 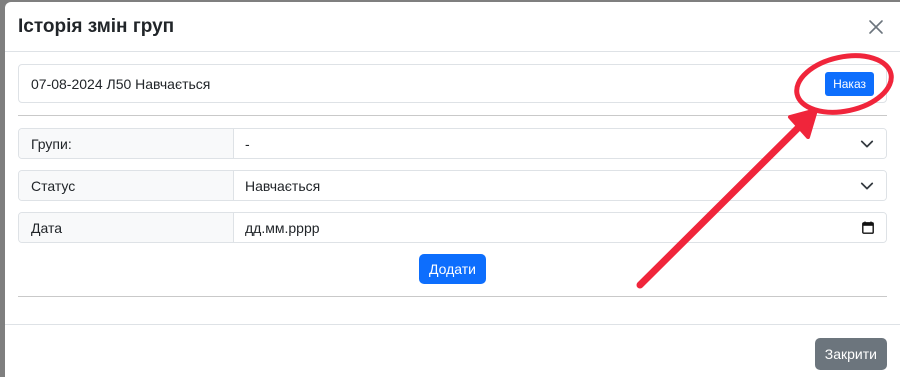 I want to click on add-button: Додати, so click(x=452, y=269).